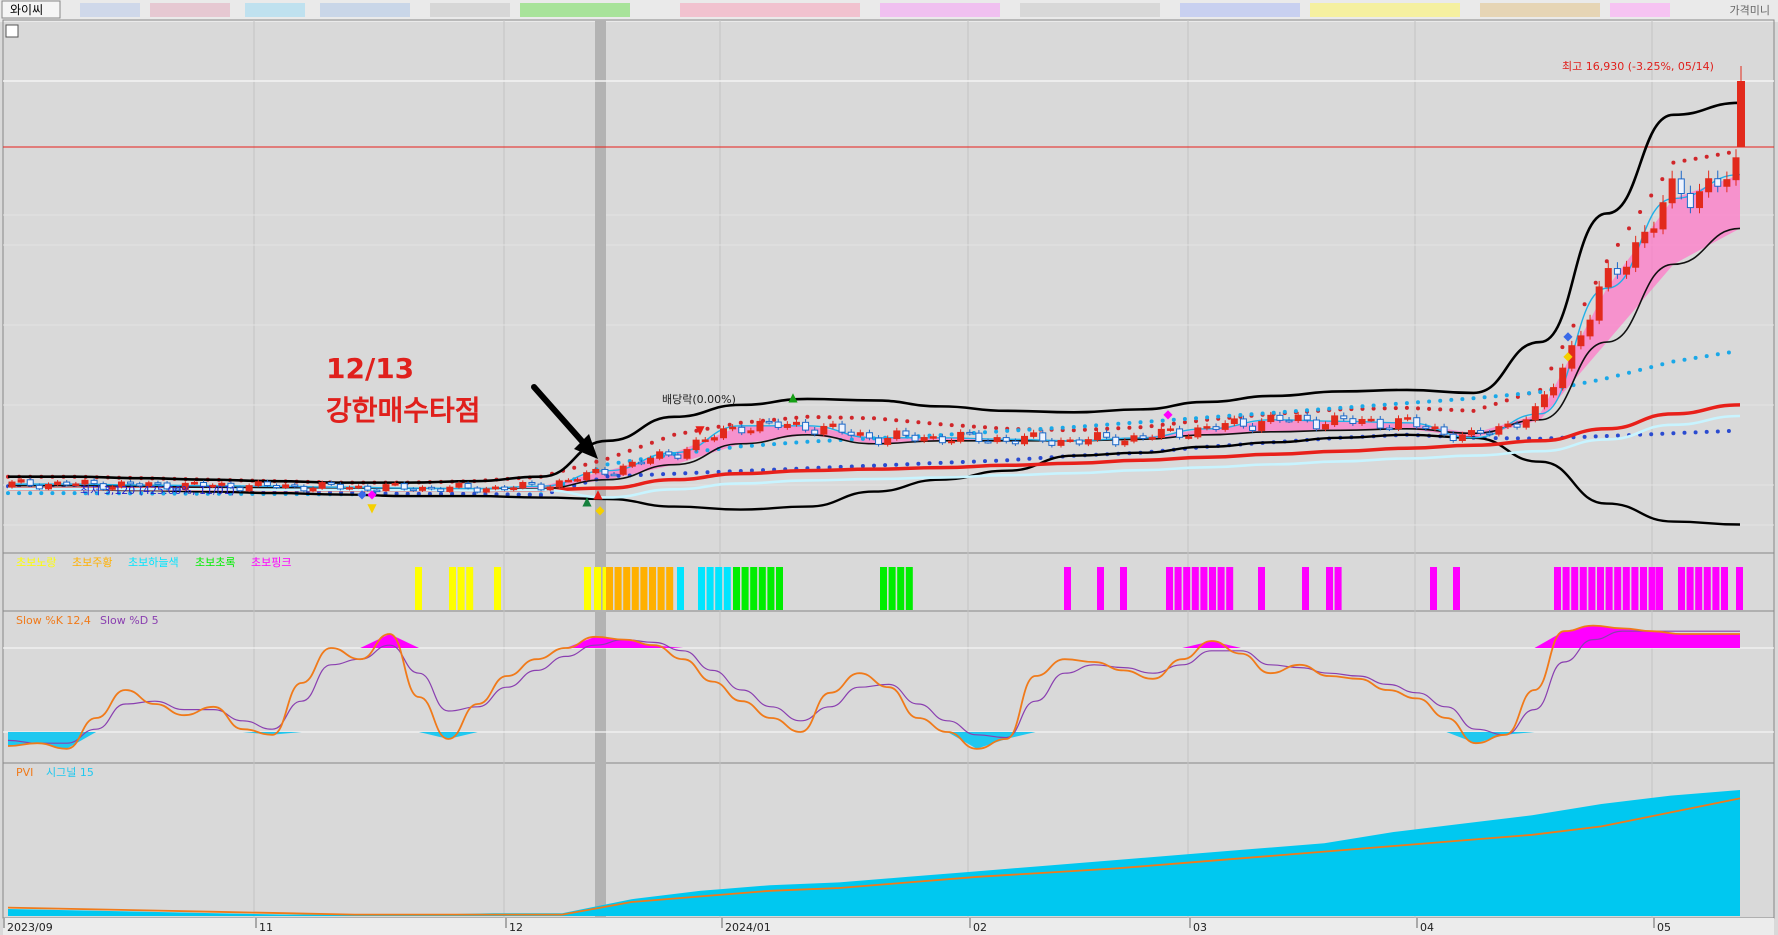 The height and width of the screenshot is (935, 1778). Describe the element at coordinates (36, 562) in the screenshot. I see `signal-legend-item: 초보노랑` at that location.